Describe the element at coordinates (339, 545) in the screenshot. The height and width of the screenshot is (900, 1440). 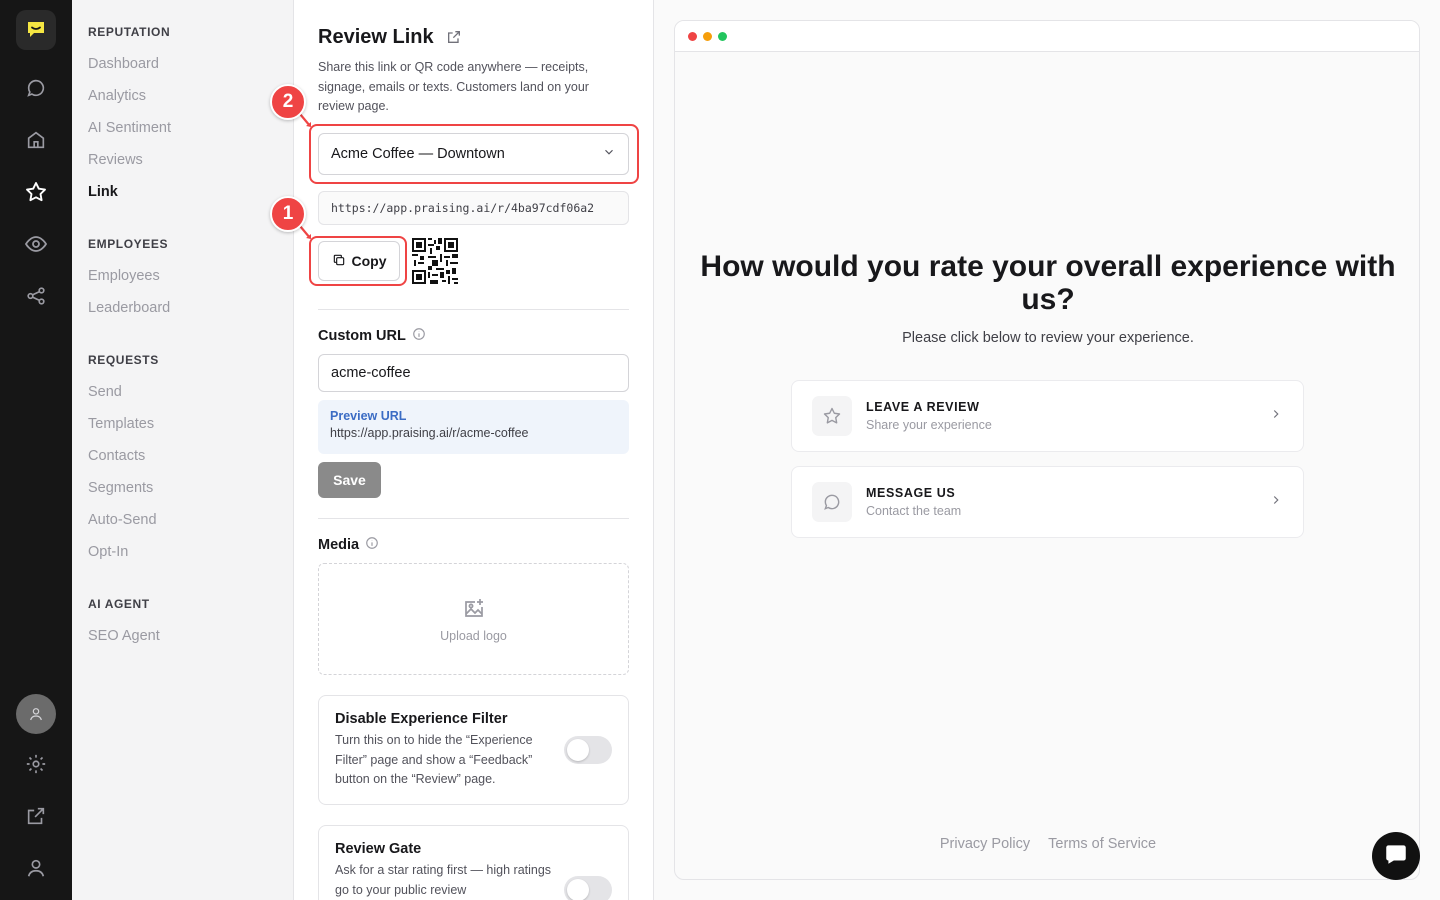
I see `media-label-text: Media` at that location.